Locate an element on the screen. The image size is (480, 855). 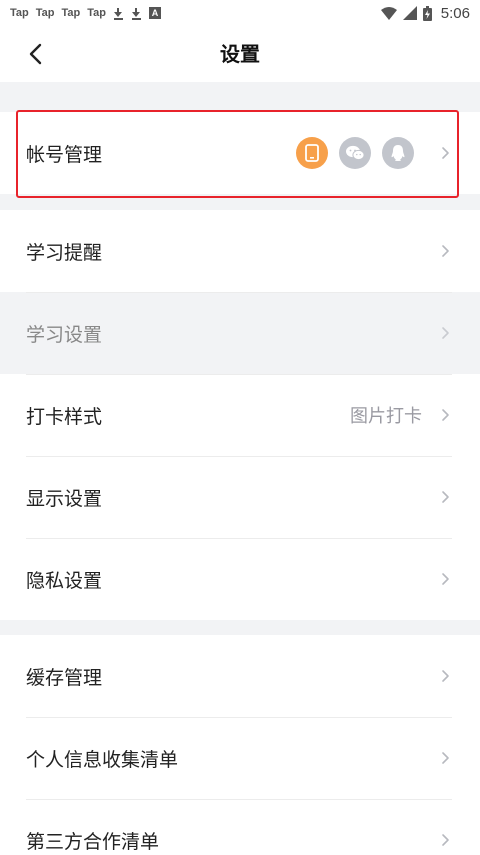
wechat-icon is located at coordinates (355, 153).